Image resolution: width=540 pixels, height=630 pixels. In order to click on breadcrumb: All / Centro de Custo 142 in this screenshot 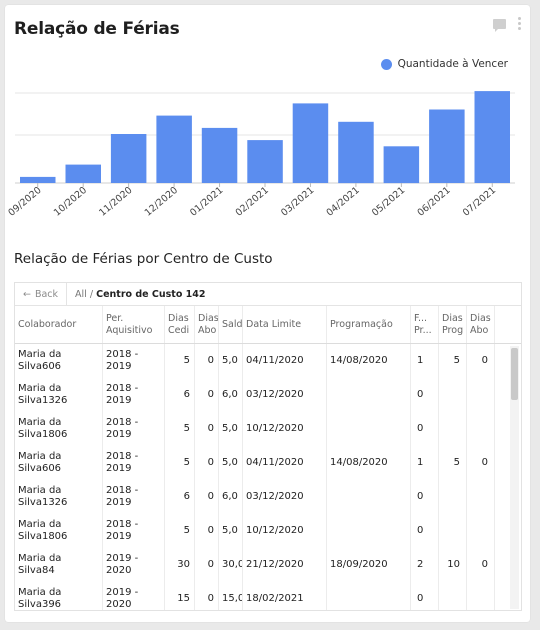, I will do `click(136, 294)`.